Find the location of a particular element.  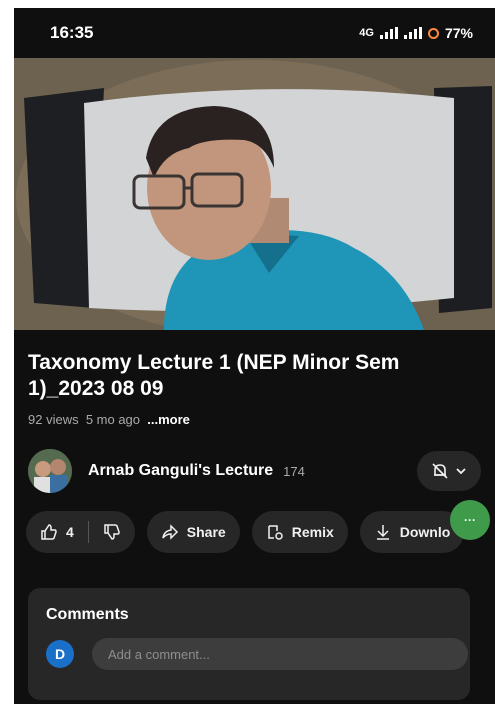

video-meta: 92 views 5 mo ago ...more is located at coordinates (254, 419).